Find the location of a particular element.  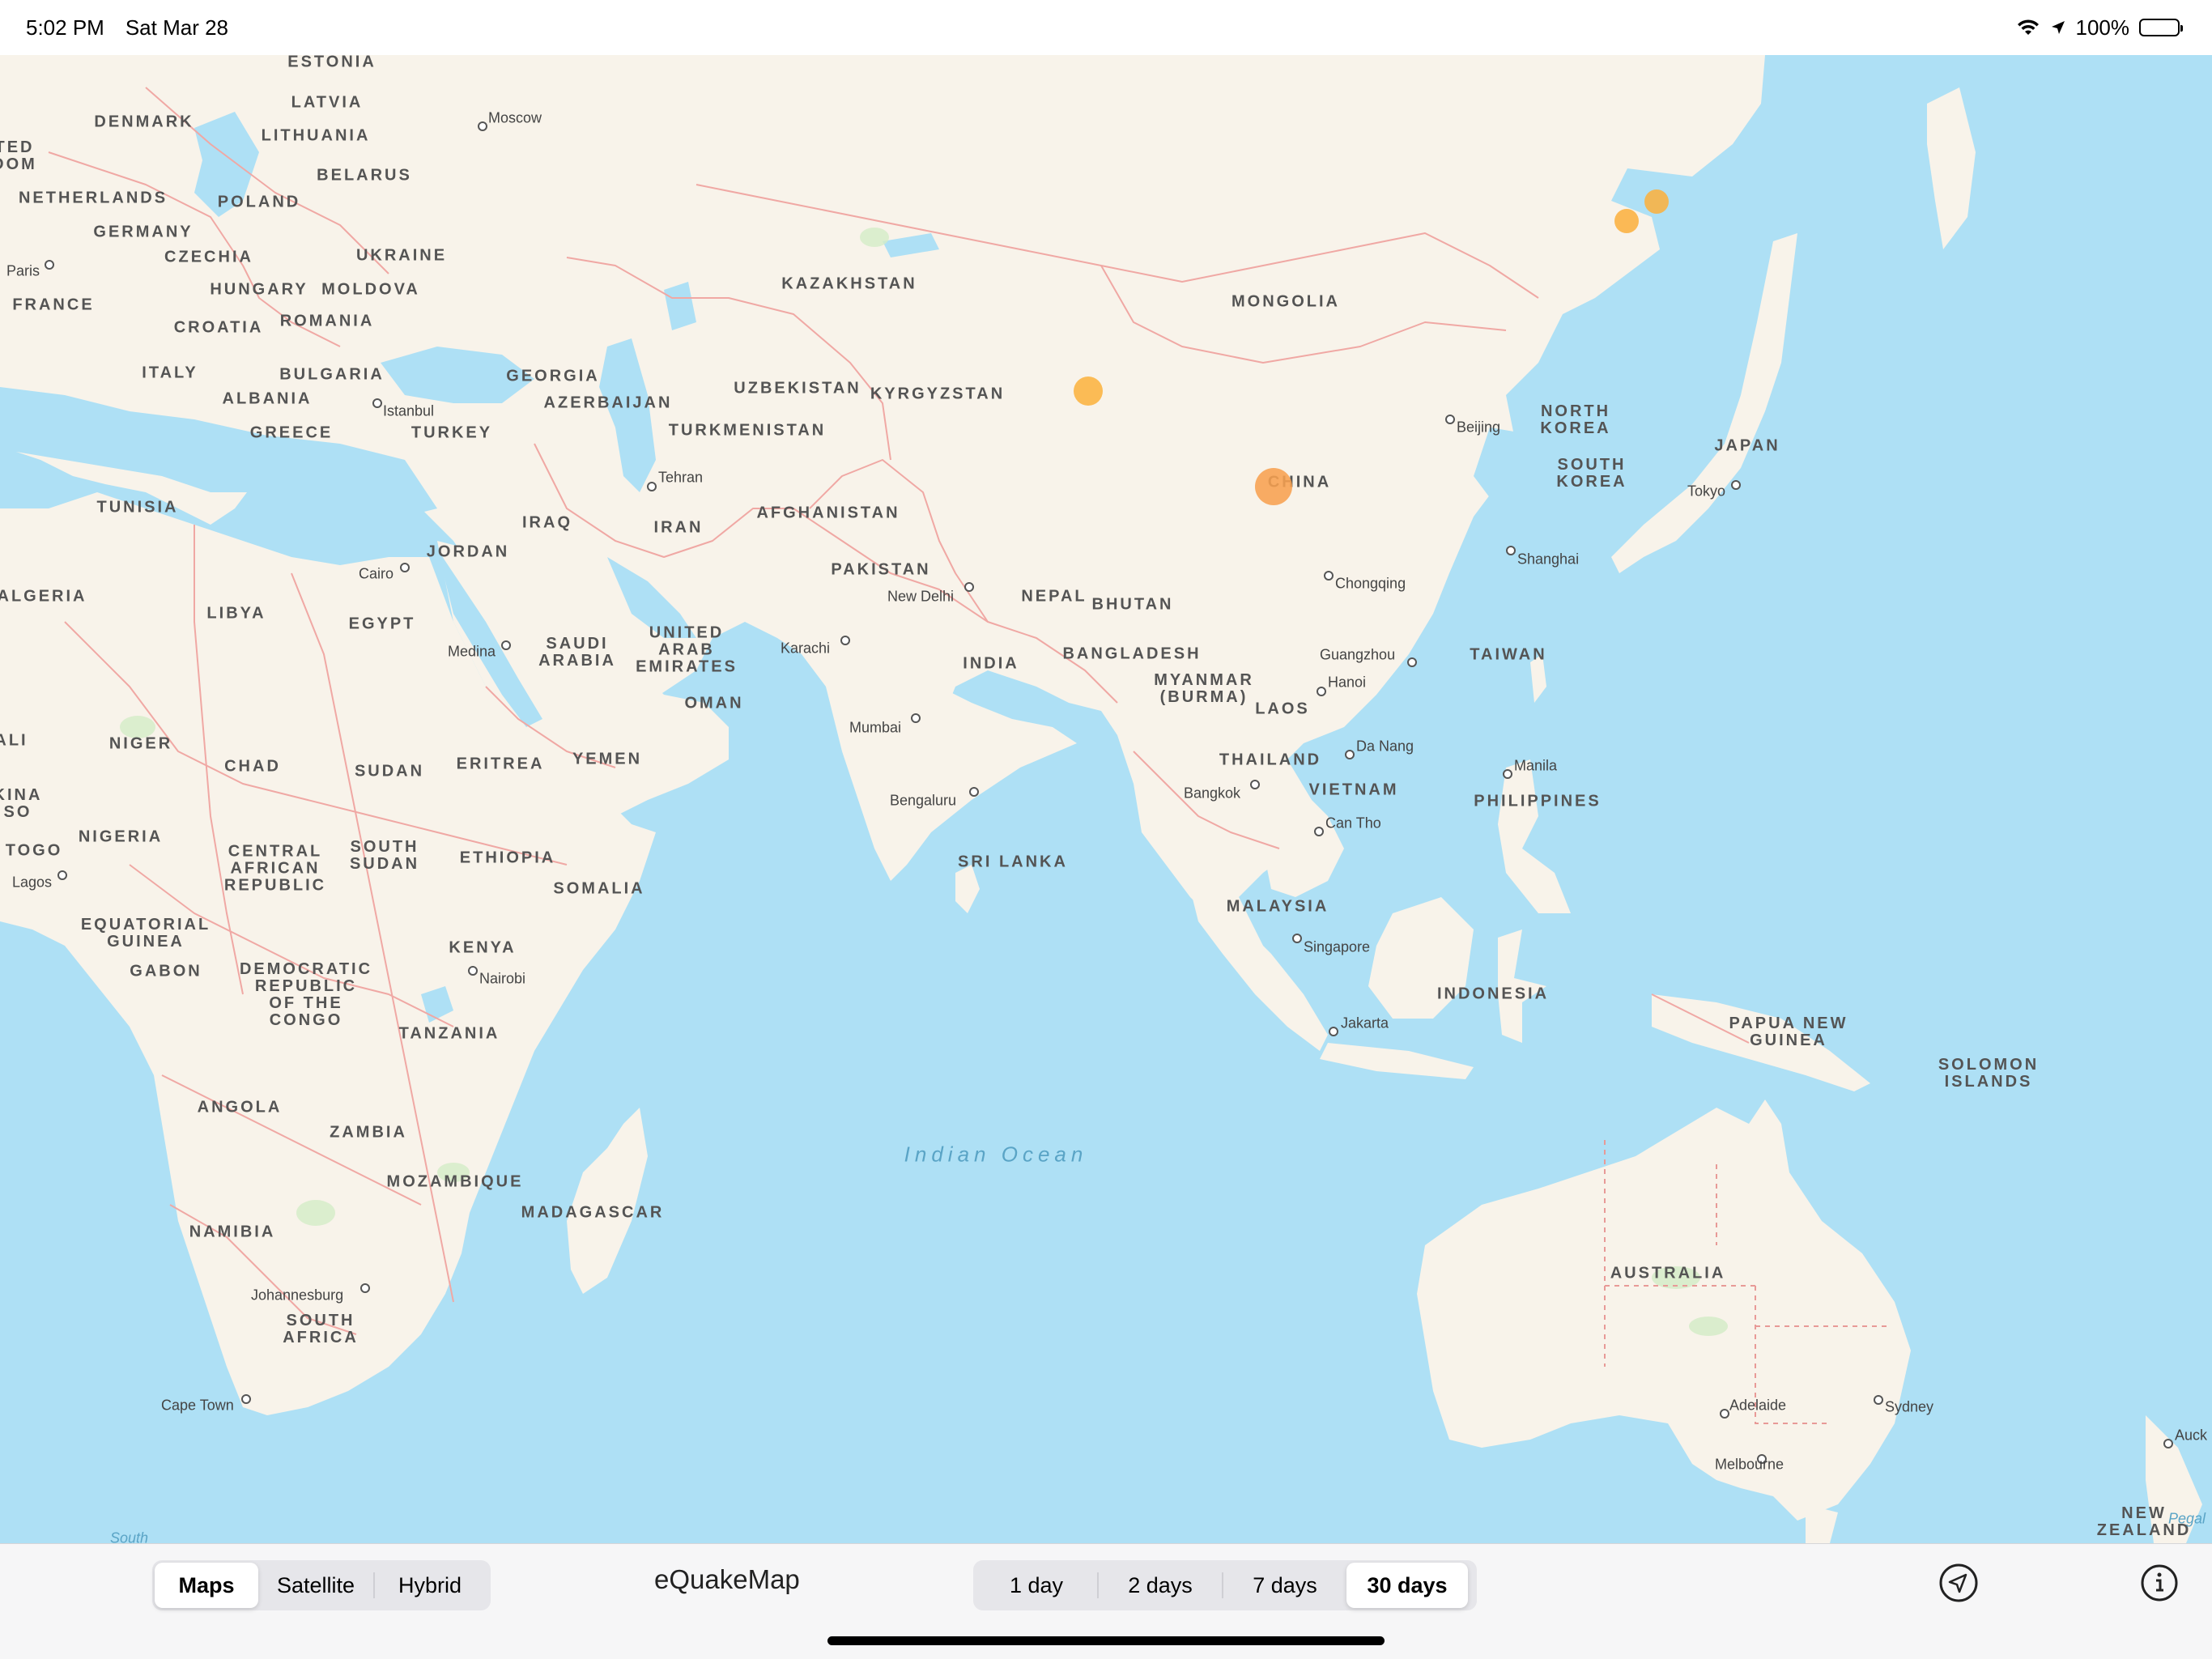

country-label: ALBANIA is located at coordinates (268, 399).